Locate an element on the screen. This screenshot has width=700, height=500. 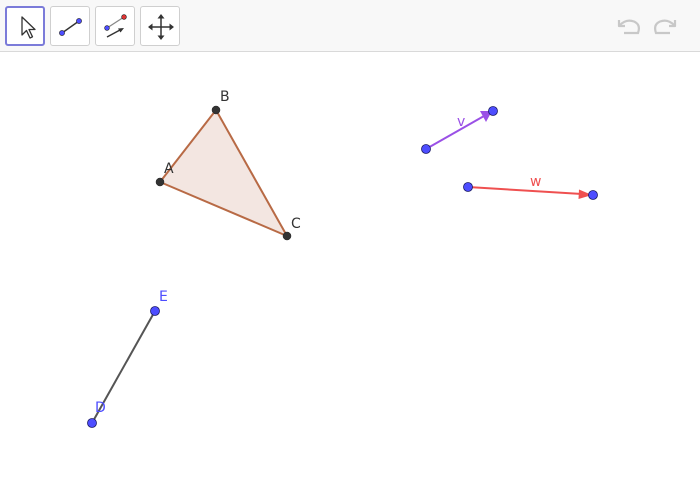
vector-icon is located at coordinates (115, 26).